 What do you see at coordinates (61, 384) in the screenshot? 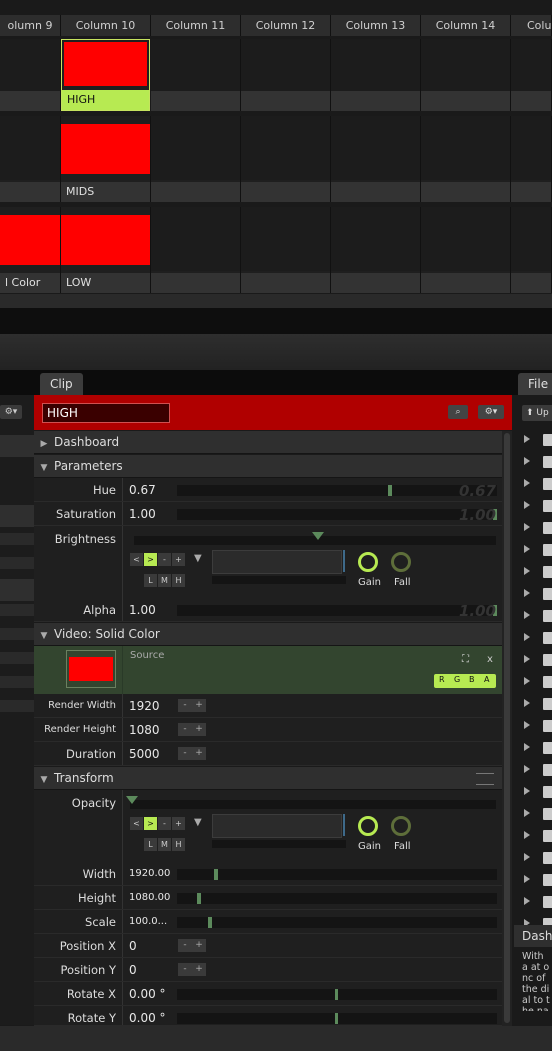
I see `tab-clip: Clip` at bounding box center [61, 384].